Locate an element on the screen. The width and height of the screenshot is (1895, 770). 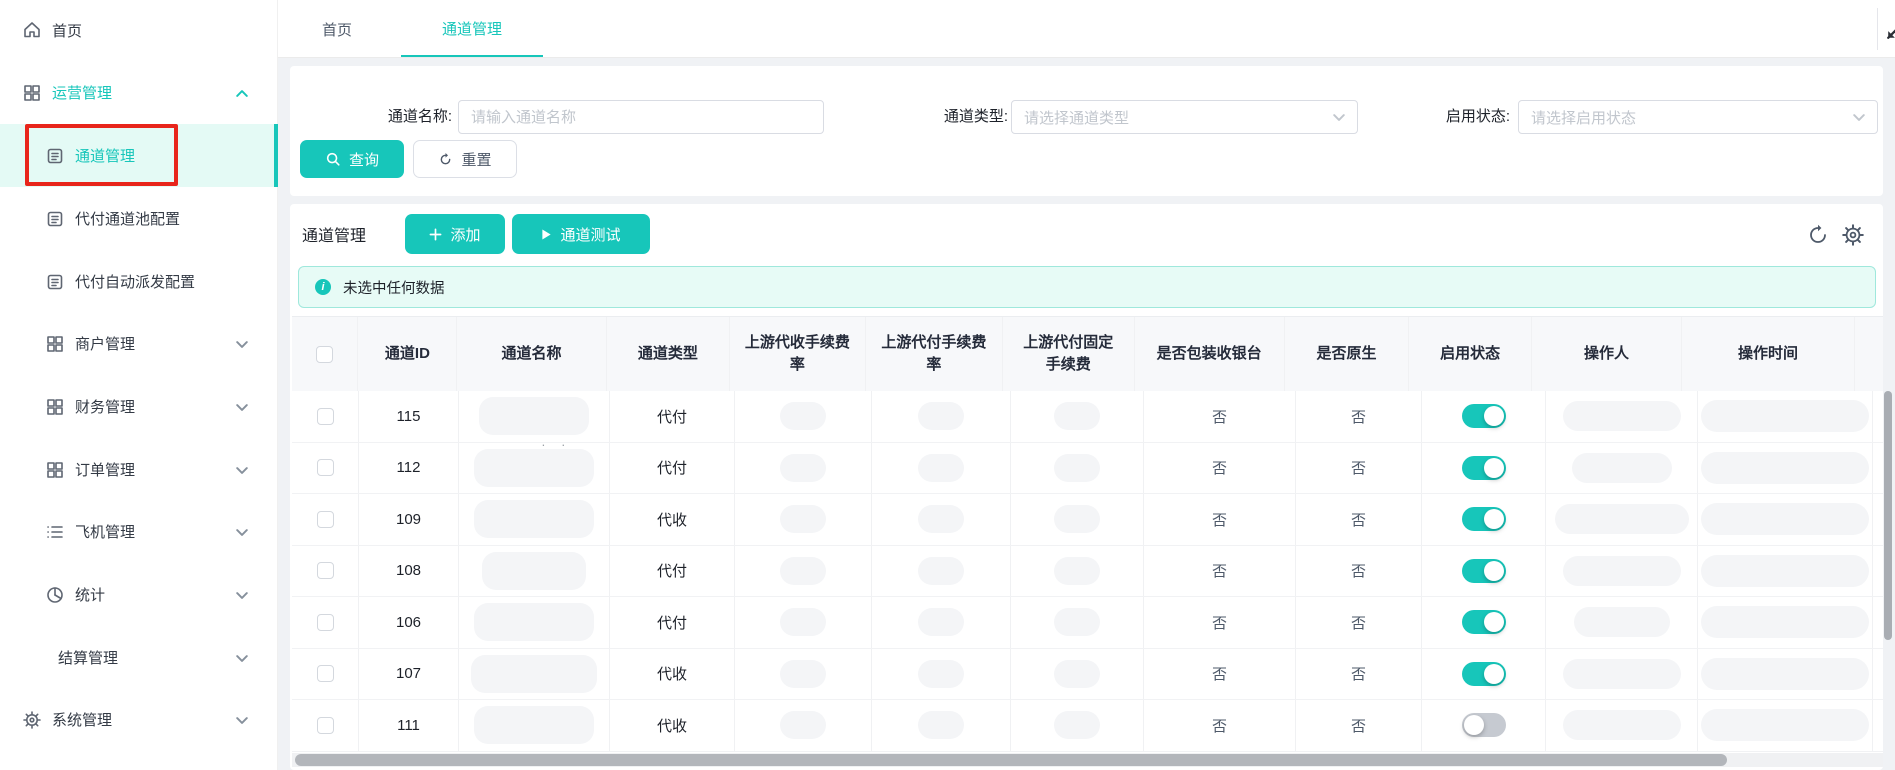
table-row: 115 代付 否 否 is located at coordinates (1087, 417).